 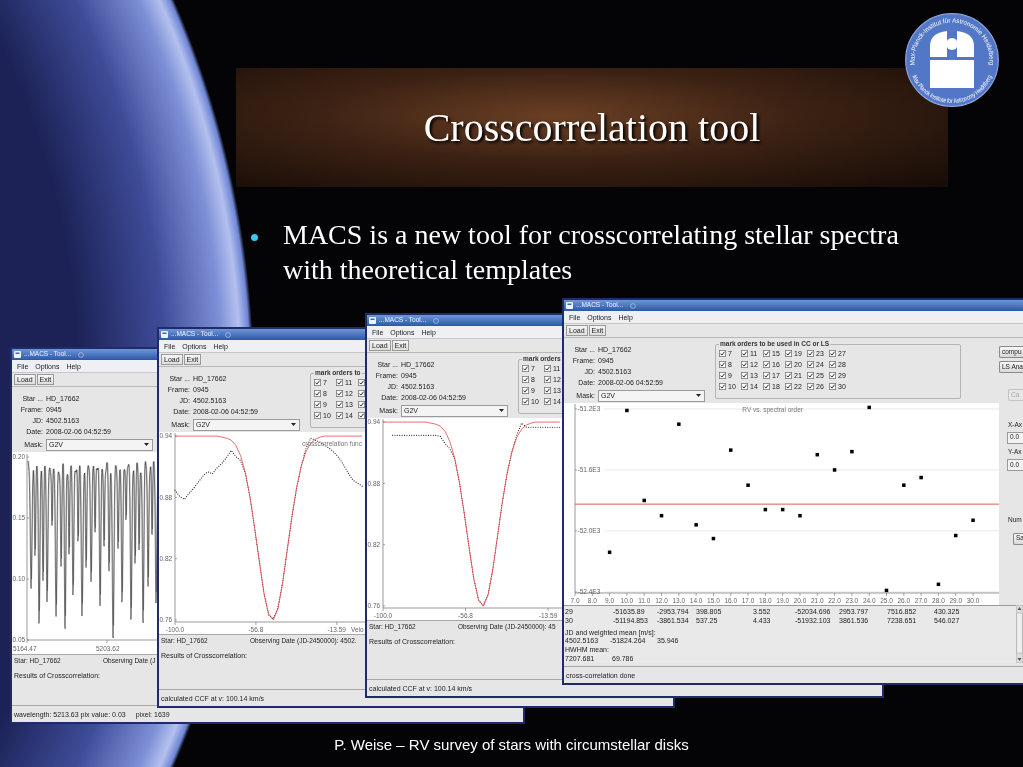 I want to click on bullet-text: MACS is a new tool for crosscorrelating stellar spectra with theoretical templates, so click(x=591, y=252).